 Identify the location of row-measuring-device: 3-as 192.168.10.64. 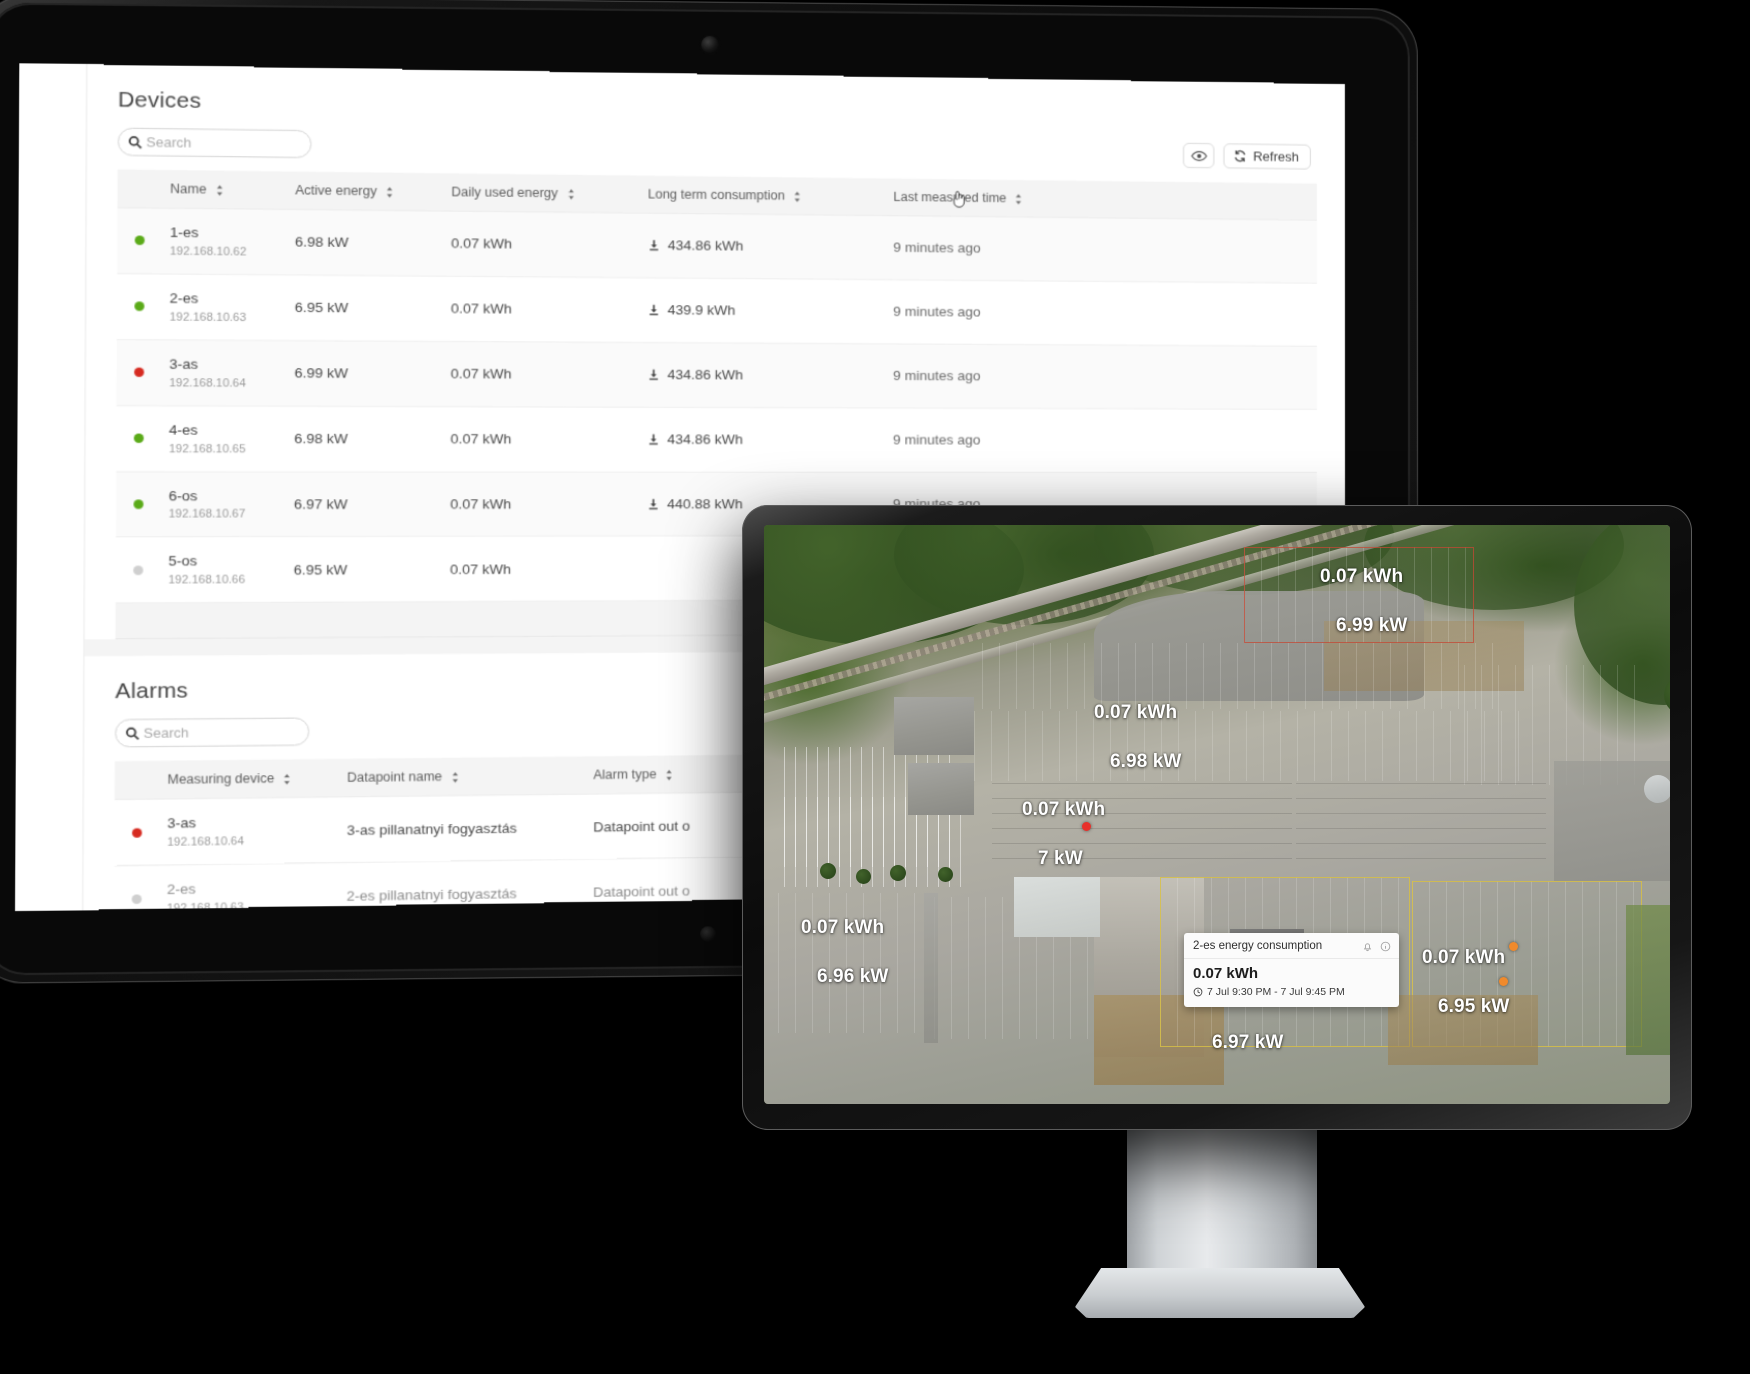
(250, 831).